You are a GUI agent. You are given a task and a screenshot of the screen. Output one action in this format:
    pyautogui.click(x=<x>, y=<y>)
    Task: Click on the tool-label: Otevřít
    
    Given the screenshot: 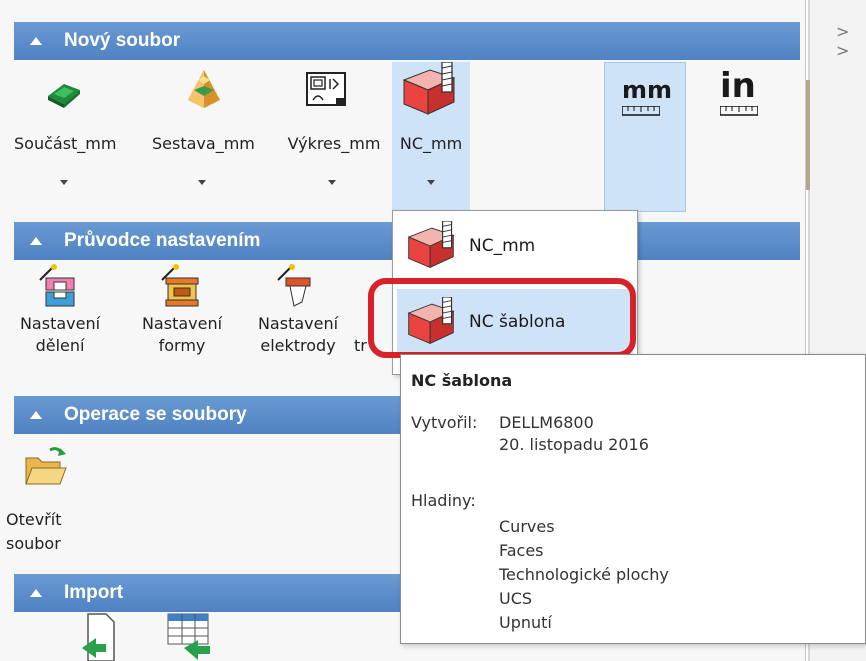 What is the action you would take?
    pyautogui.click(x=34, y=519)
    